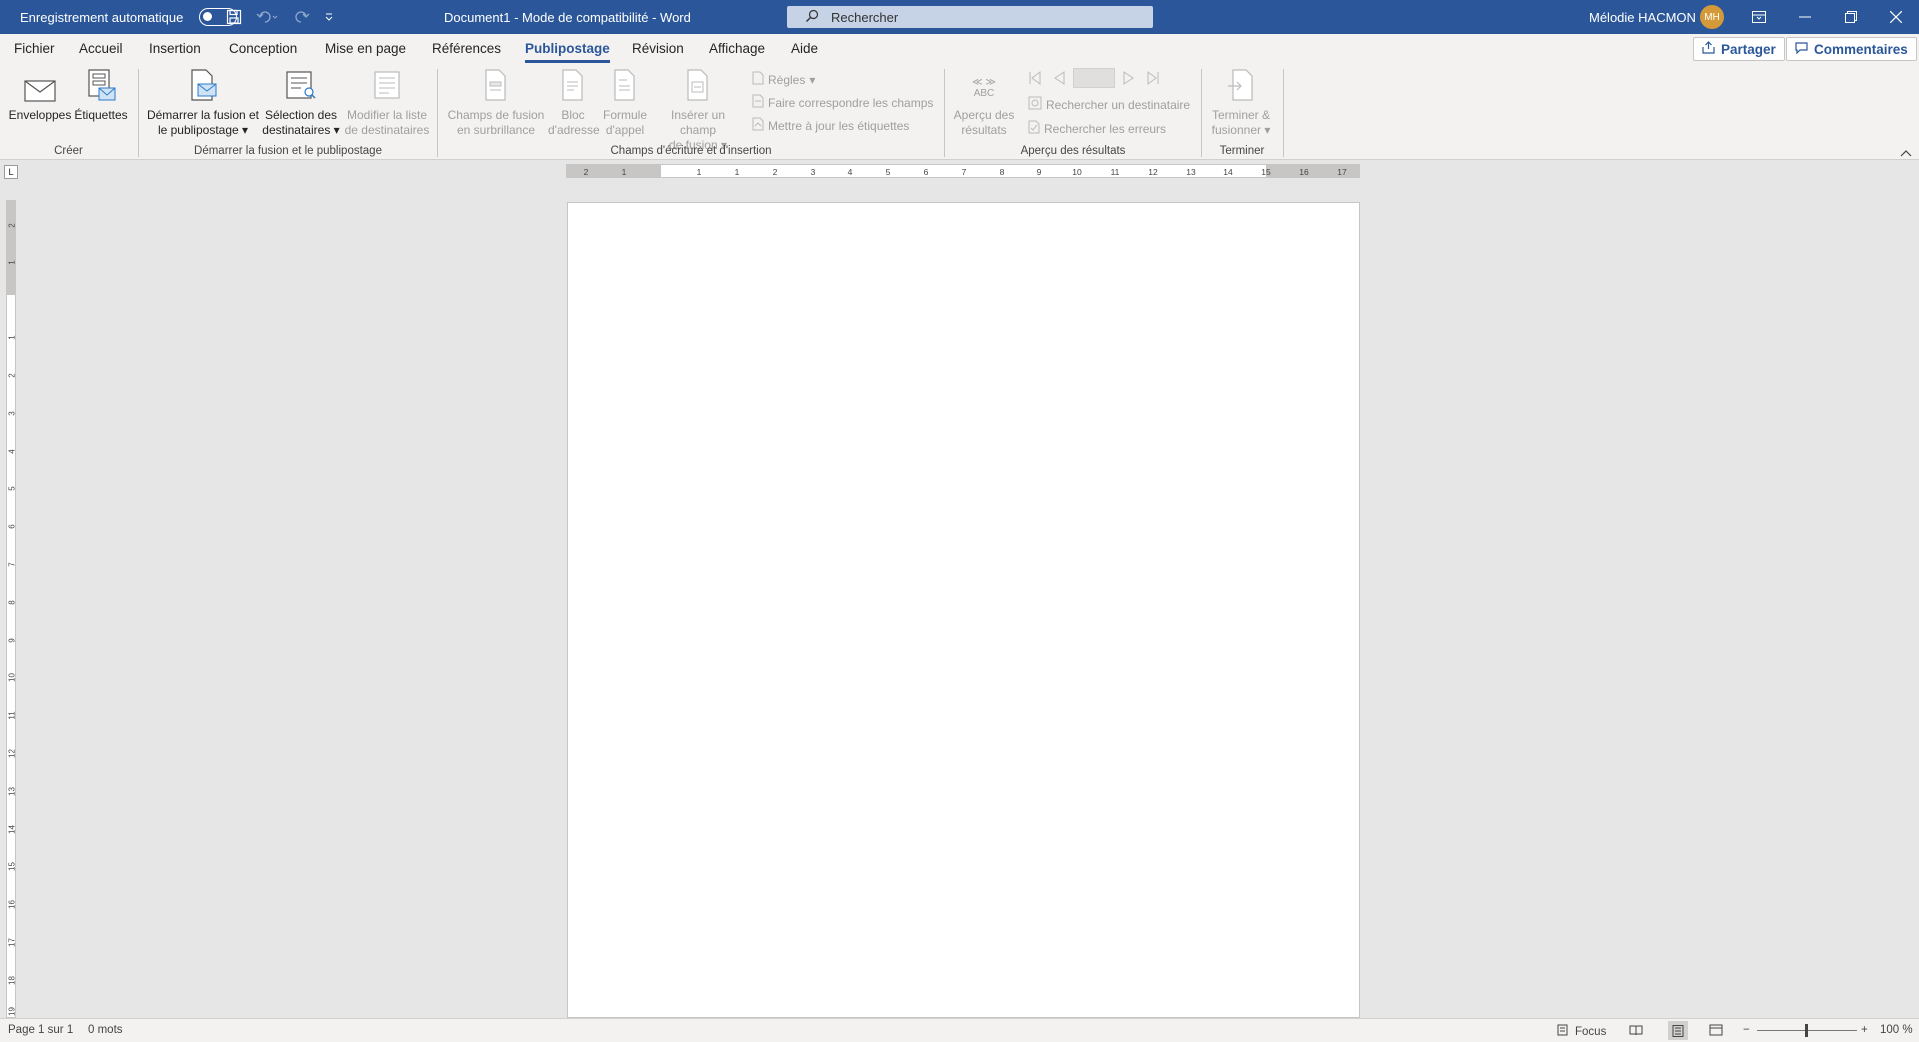  I want to click on edit-list-line2: de destinataires, so click(387, 130).